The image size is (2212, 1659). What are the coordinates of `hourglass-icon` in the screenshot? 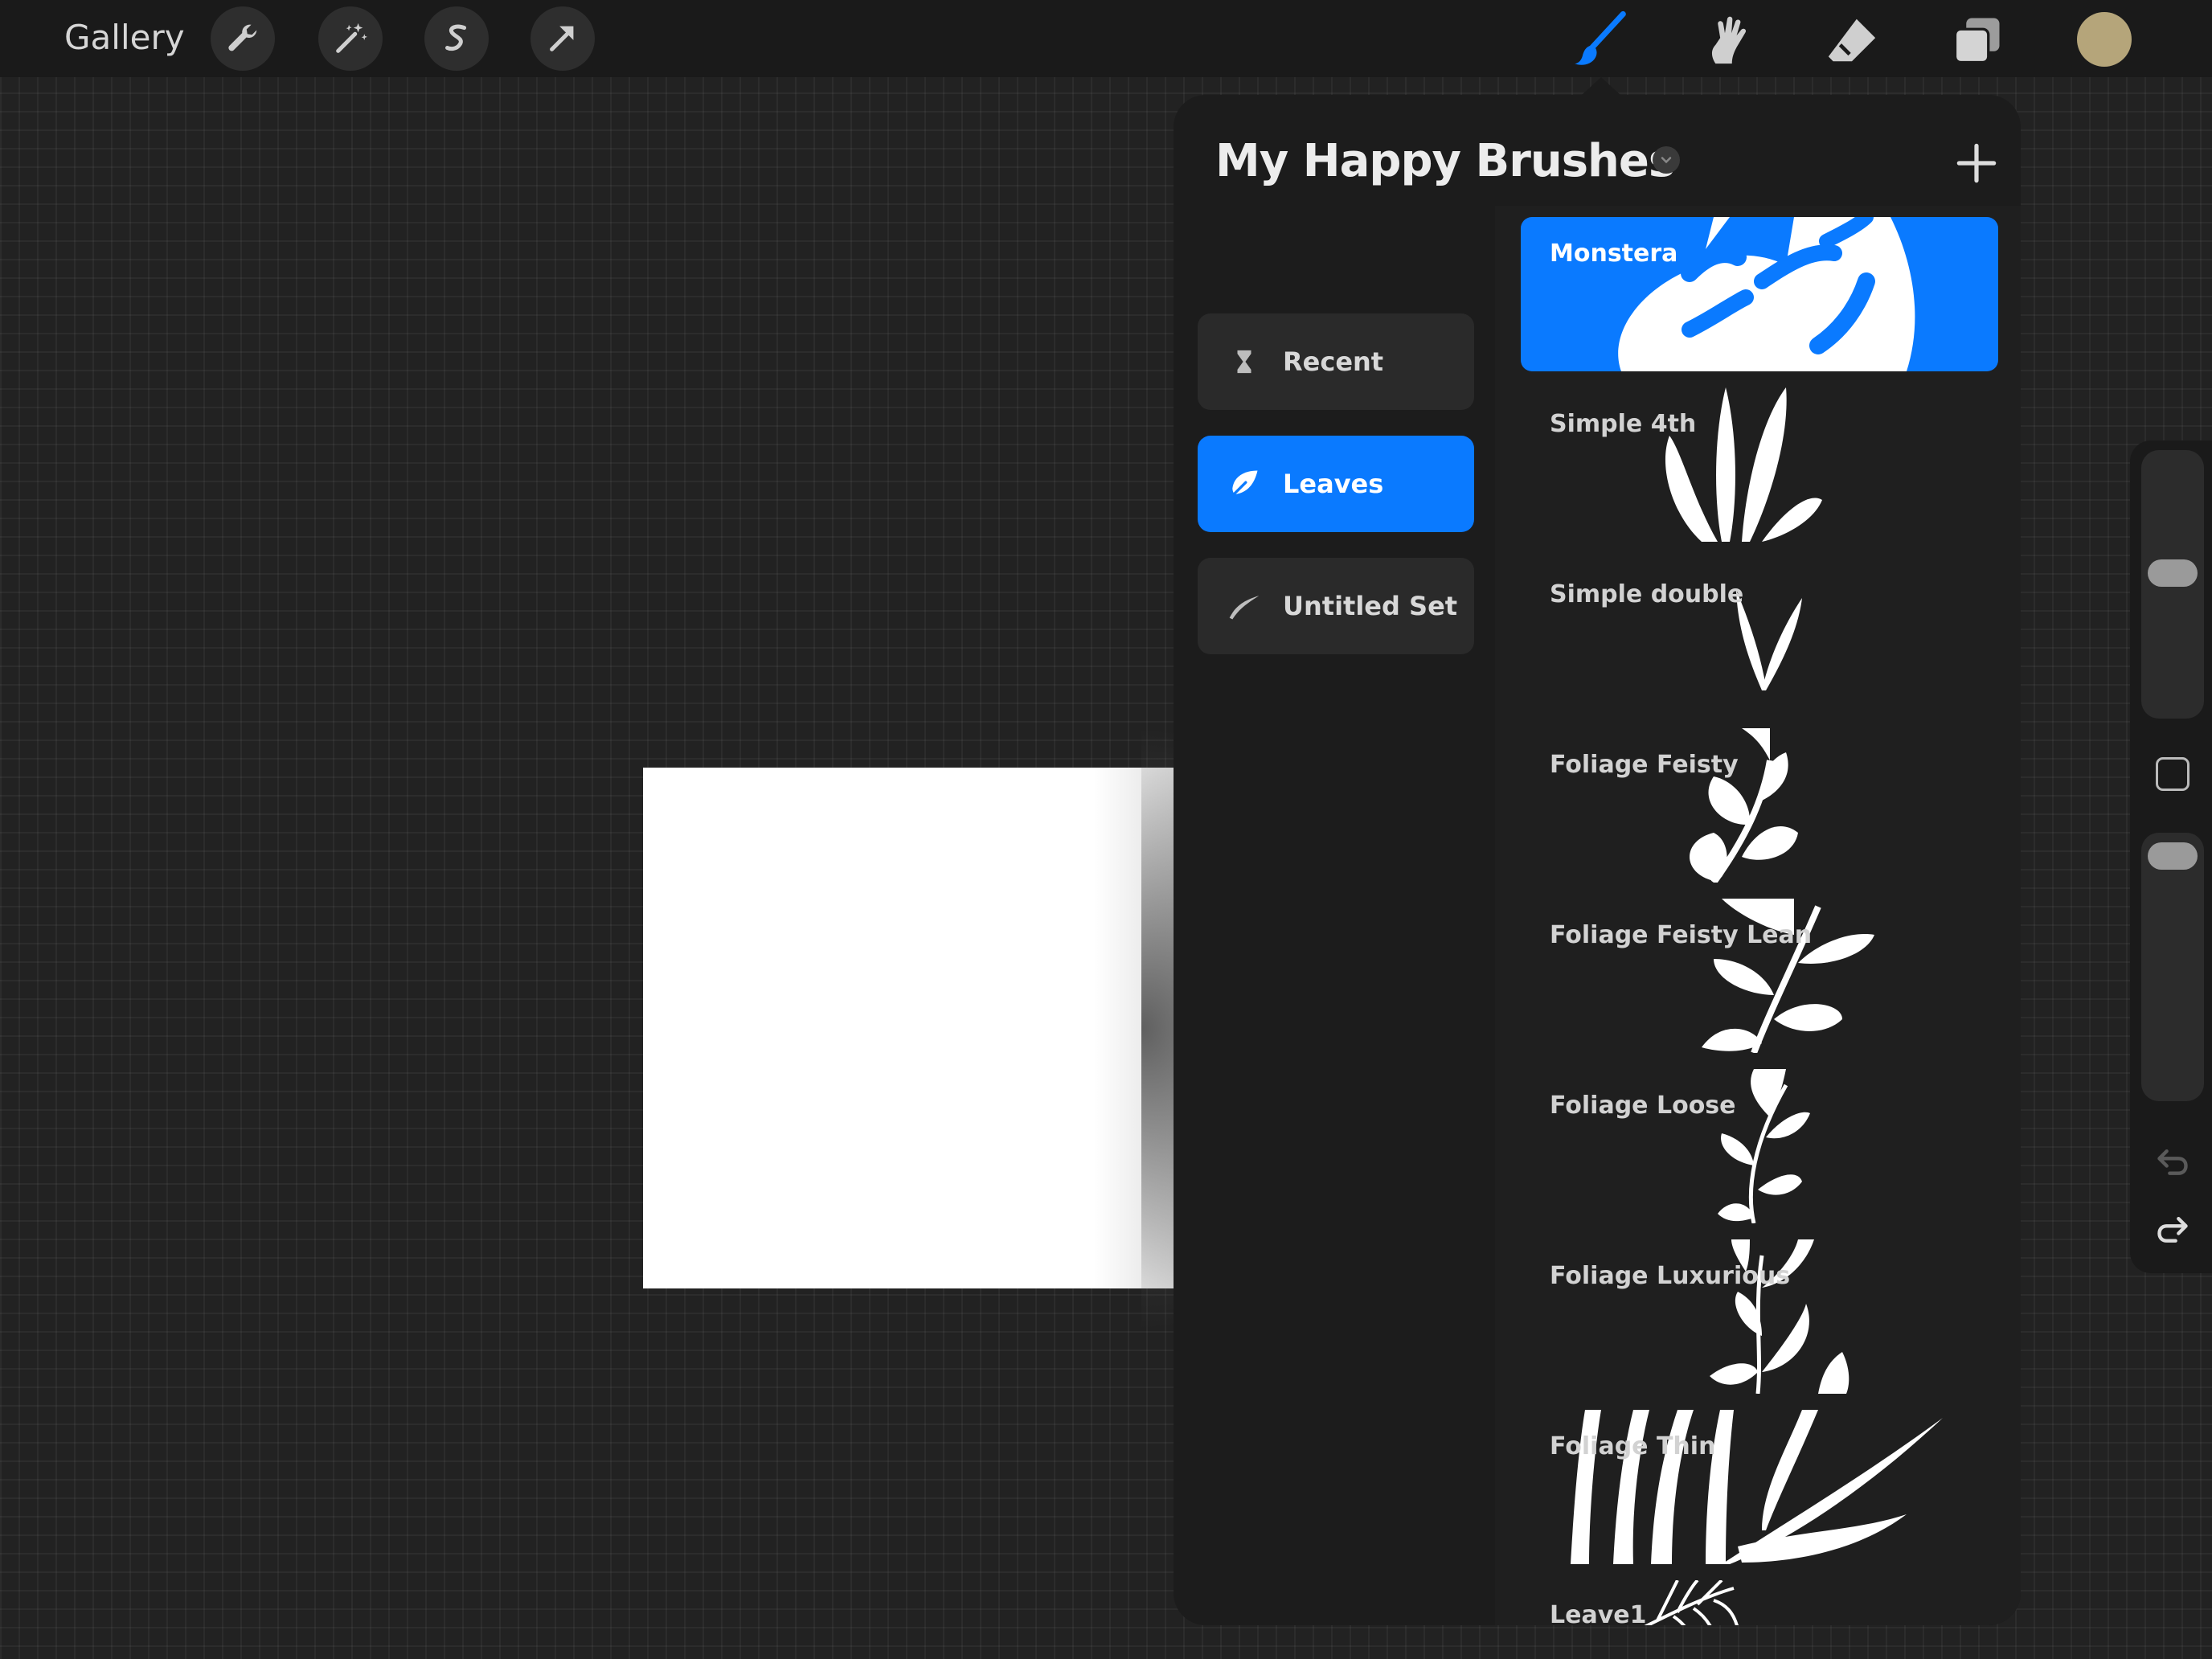 It's located at (1244, 361).